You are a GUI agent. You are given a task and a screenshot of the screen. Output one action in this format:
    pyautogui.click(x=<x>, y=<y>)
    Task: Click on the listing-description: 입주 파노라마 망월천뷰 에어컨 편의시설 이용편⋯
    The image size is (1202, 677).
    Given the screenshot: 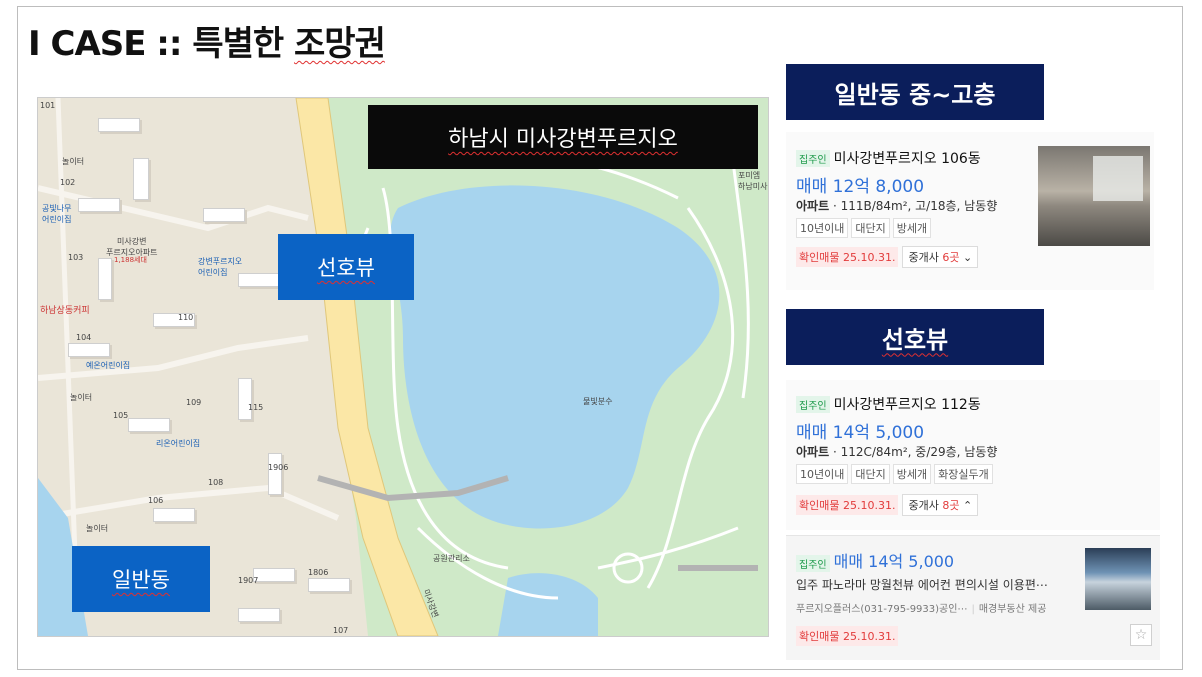 What is the action you would take?
    pyautogui.click(x=922, y=585)
    